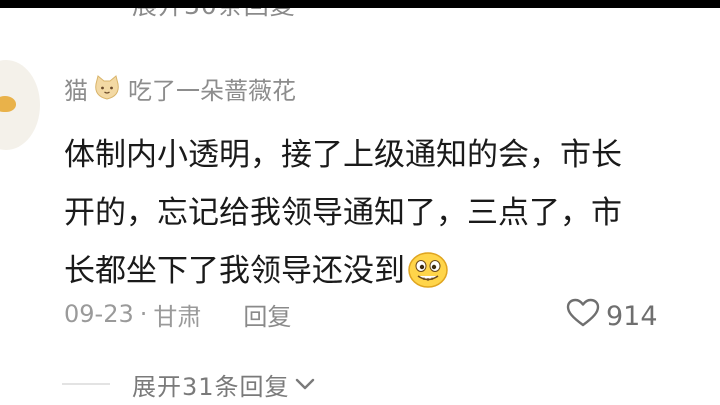 This screenshot has width=720, height=405. Describe the element at coordinates (214, 15) in the screenshot. I see `expand-replies-button-previous: 展开30条回复` at that location.